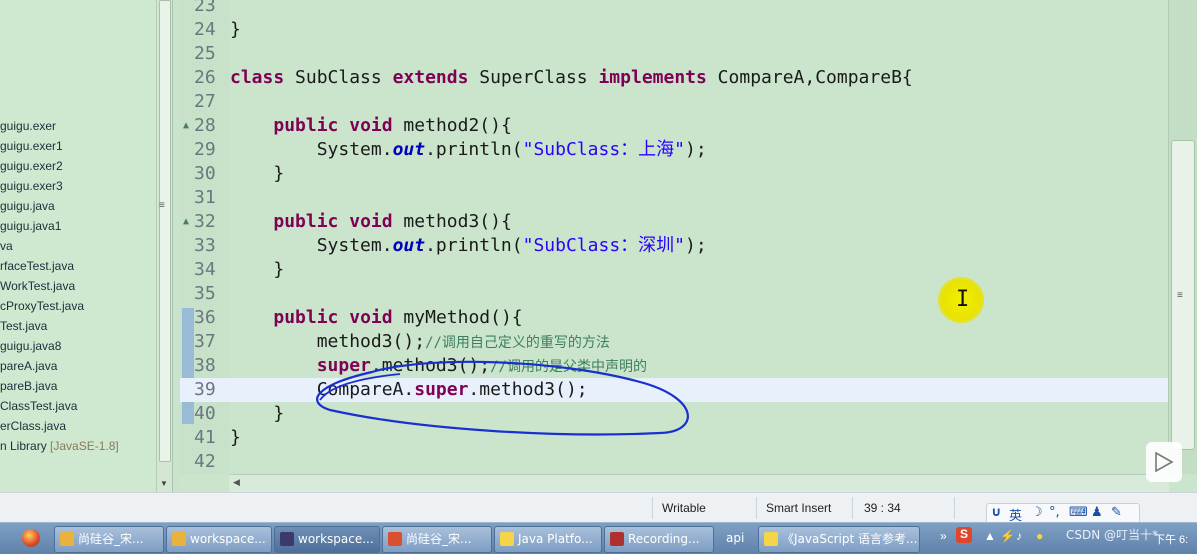 Image resolution: width=1197 pixels, height=554 pixels. I want to click on ime-punctuation-icon: °,, so click(1054, 512).